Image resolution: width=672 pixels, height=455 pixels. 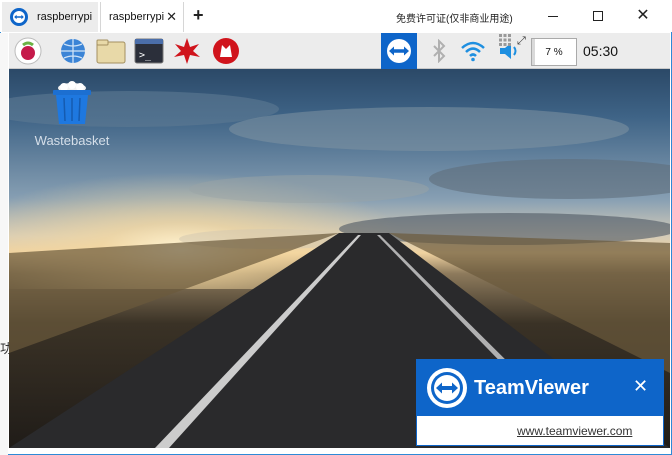 I want to click on teamviewer-brand: TeamViewer, so click(x=531, y=388).